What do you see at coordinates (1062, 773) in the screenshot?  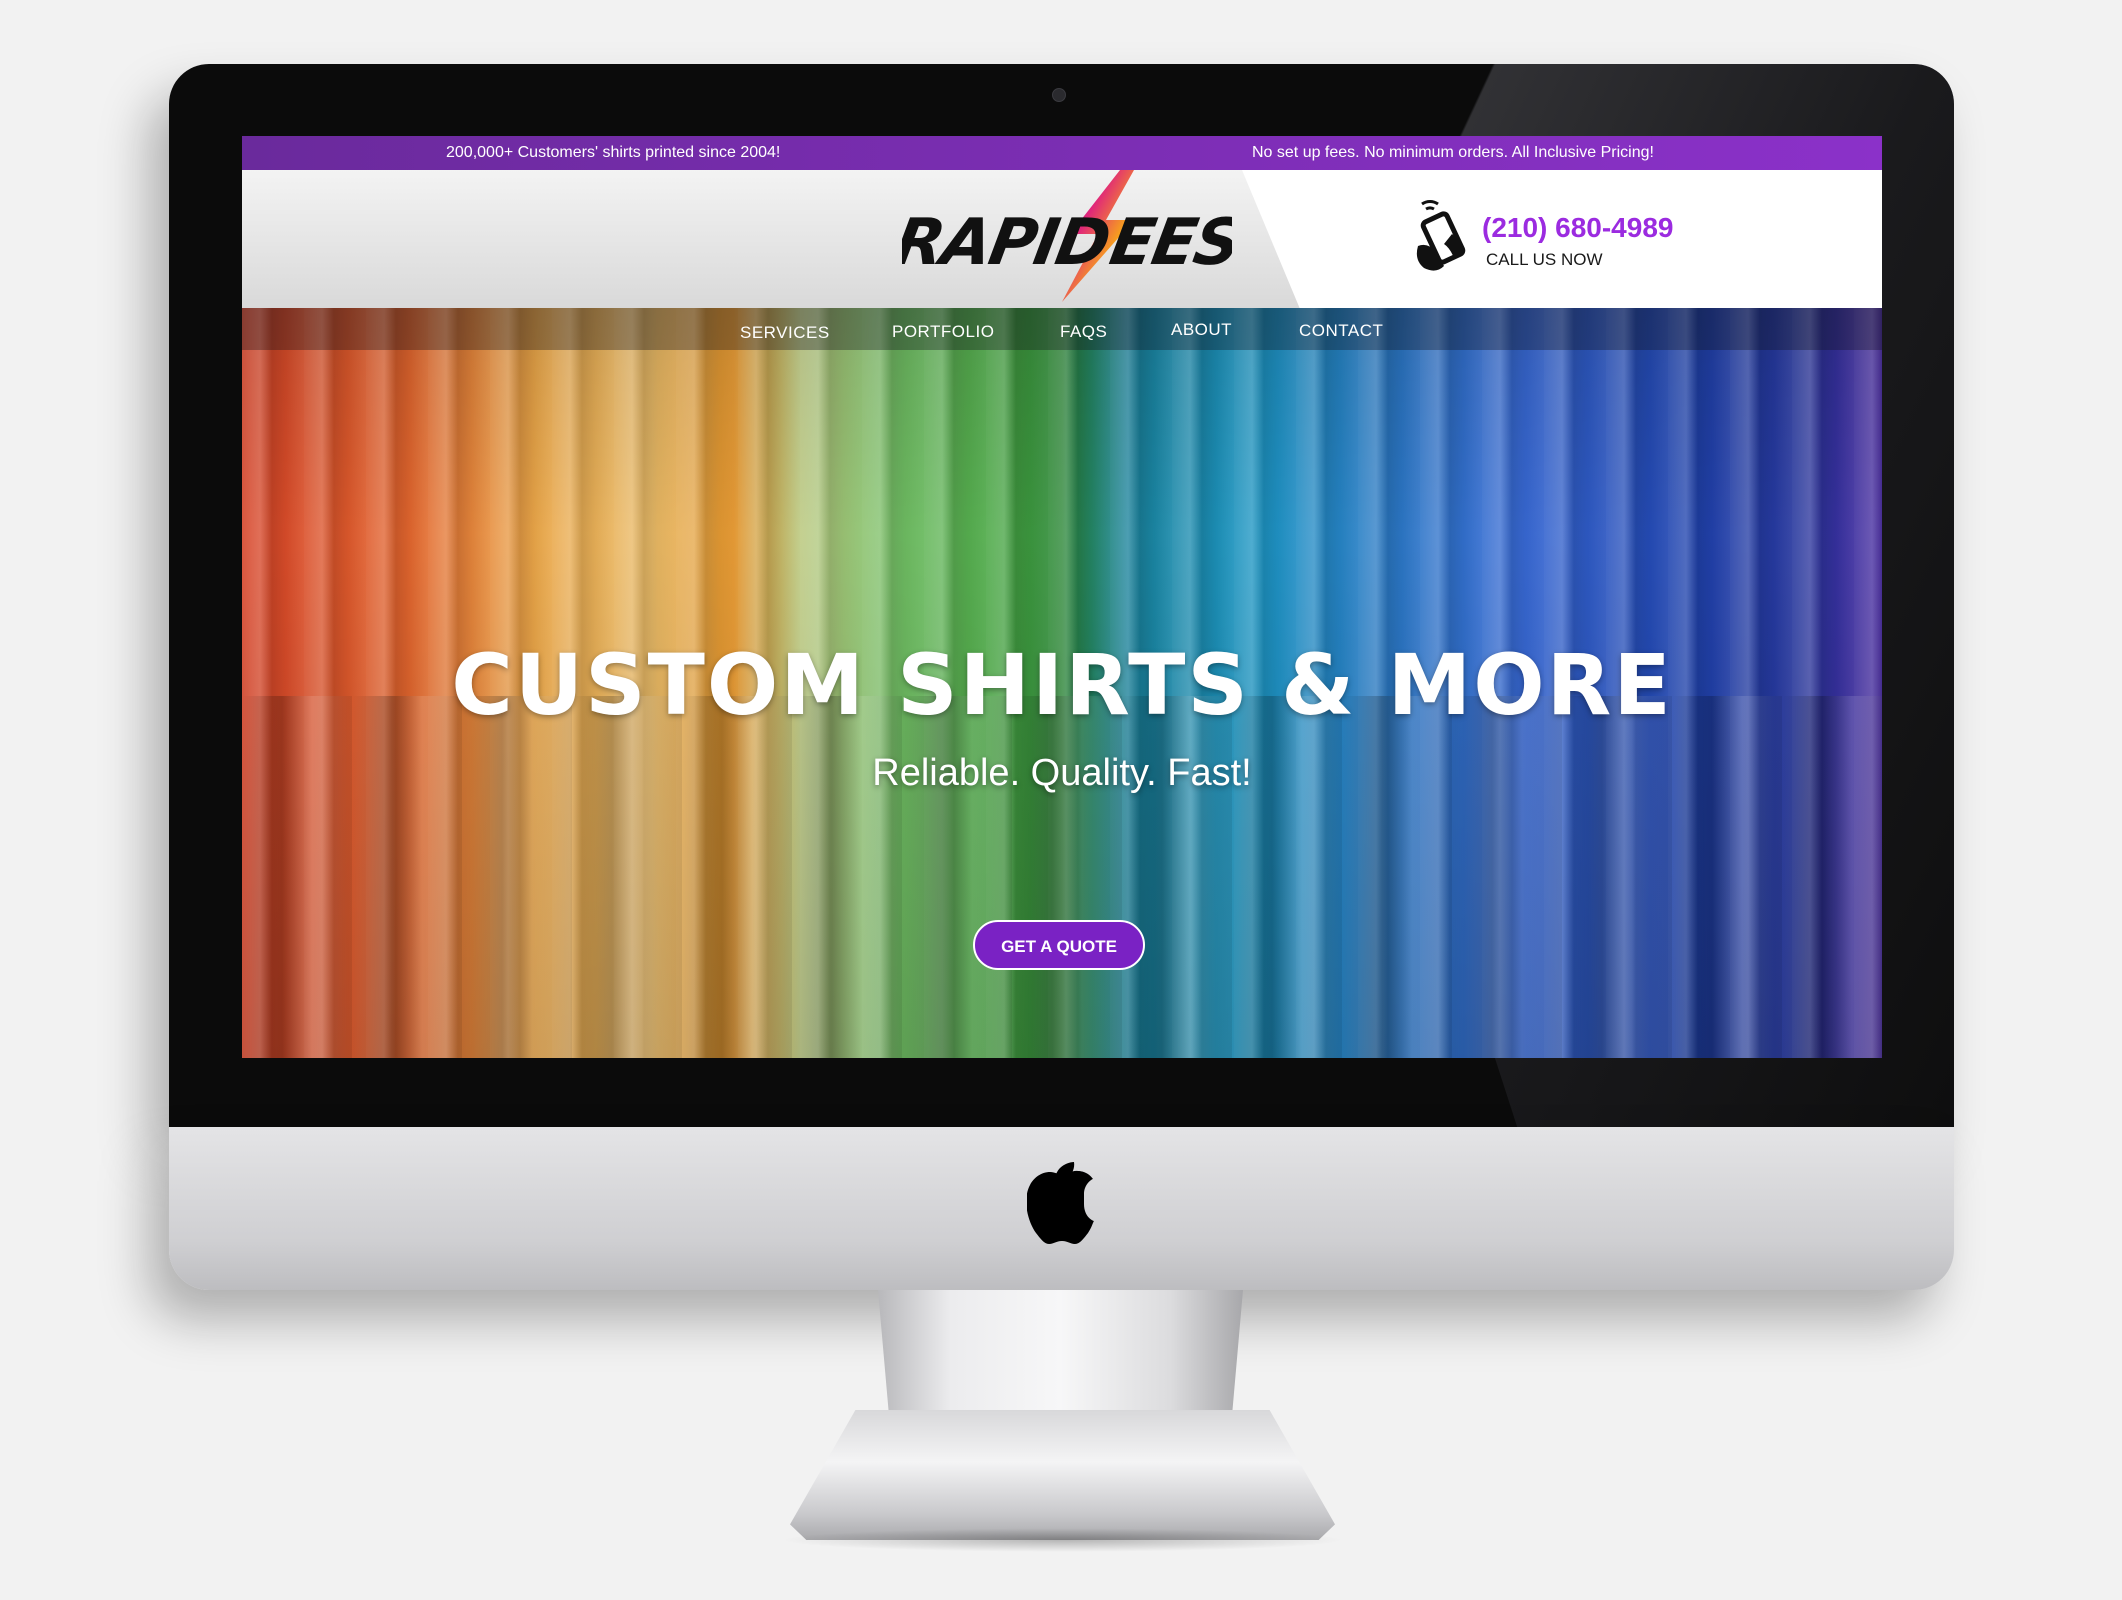 I see `hero-subtitle: Reliable. Quality. Fast!` at bounding box center [1062, 773].